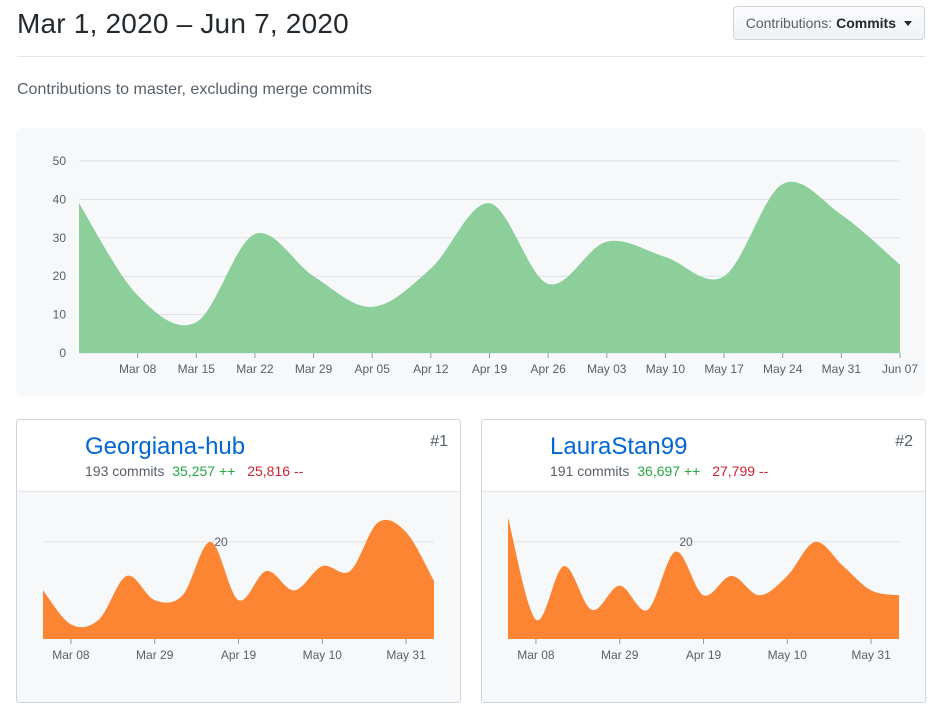 The image size is (945, 717). What do you see at coordinates (60, 276) in the screenshot?
I see `y-tick-label: 20` at bounding box center [60, 276].